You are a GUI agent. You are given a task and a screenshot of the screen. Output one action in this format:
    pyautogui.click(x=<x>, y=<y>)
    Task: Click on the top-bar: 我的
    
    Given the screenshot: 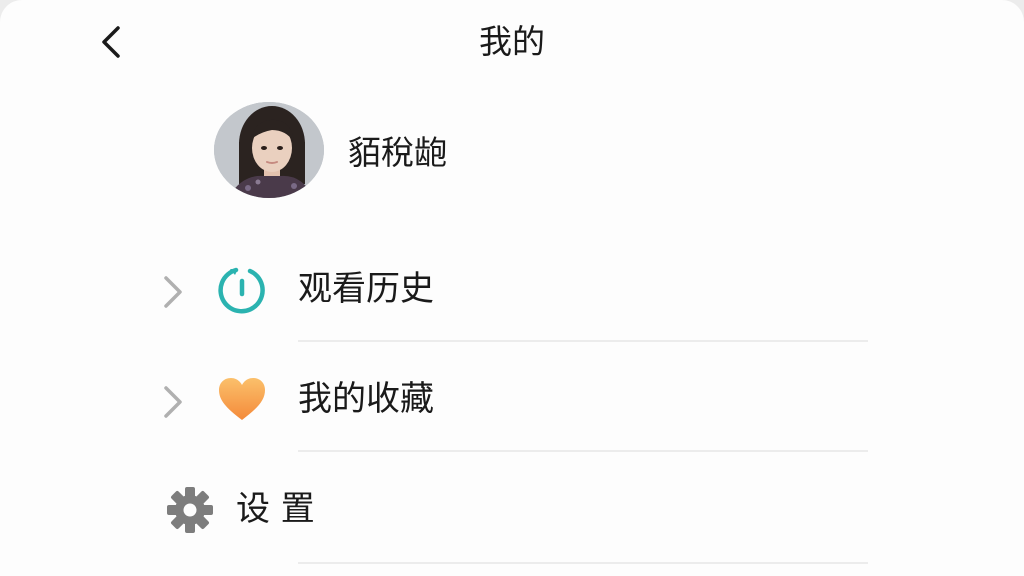 What is the action you would take?
    pyautogui.click(x=512, y=42)
    